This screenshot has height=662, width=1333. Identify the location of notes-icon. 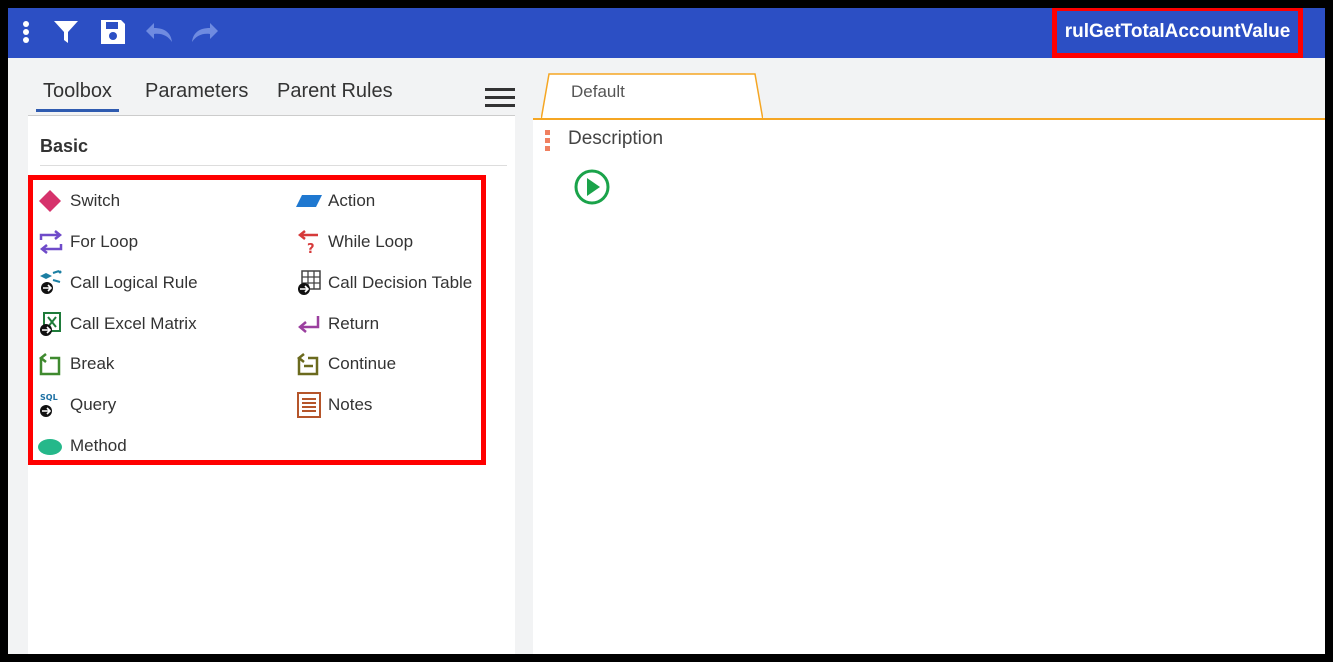
(310, 405).